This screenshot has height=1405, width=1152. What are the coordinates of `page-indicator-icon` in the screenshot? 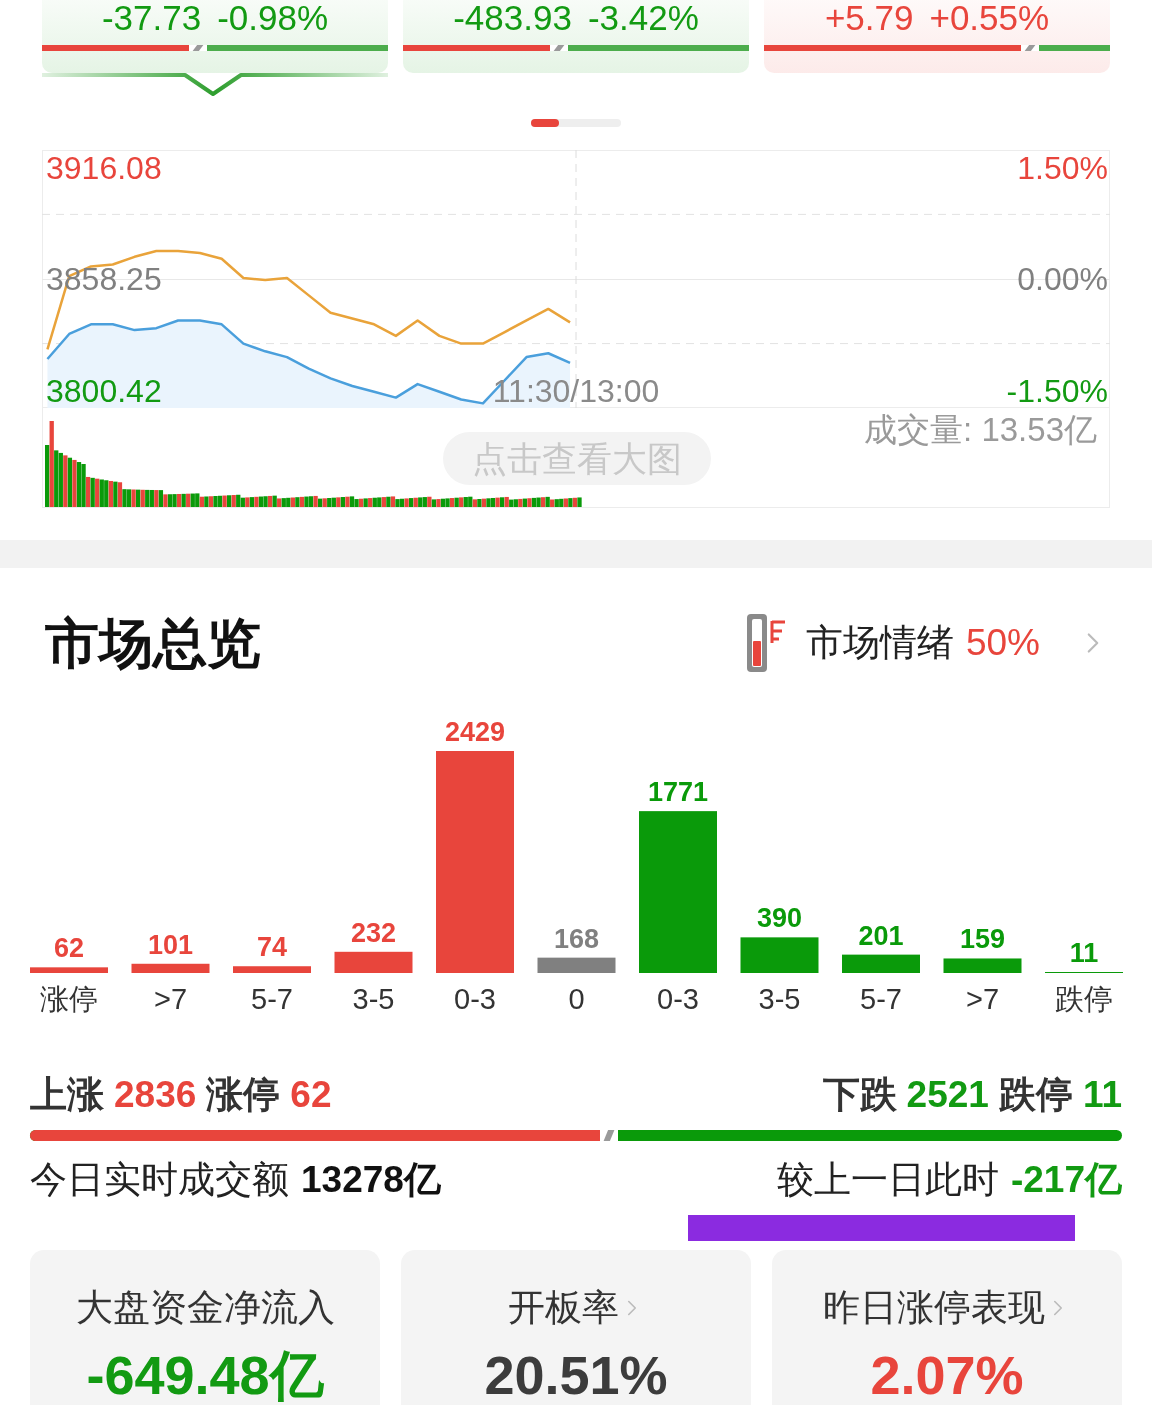 It's located at (576, 123).